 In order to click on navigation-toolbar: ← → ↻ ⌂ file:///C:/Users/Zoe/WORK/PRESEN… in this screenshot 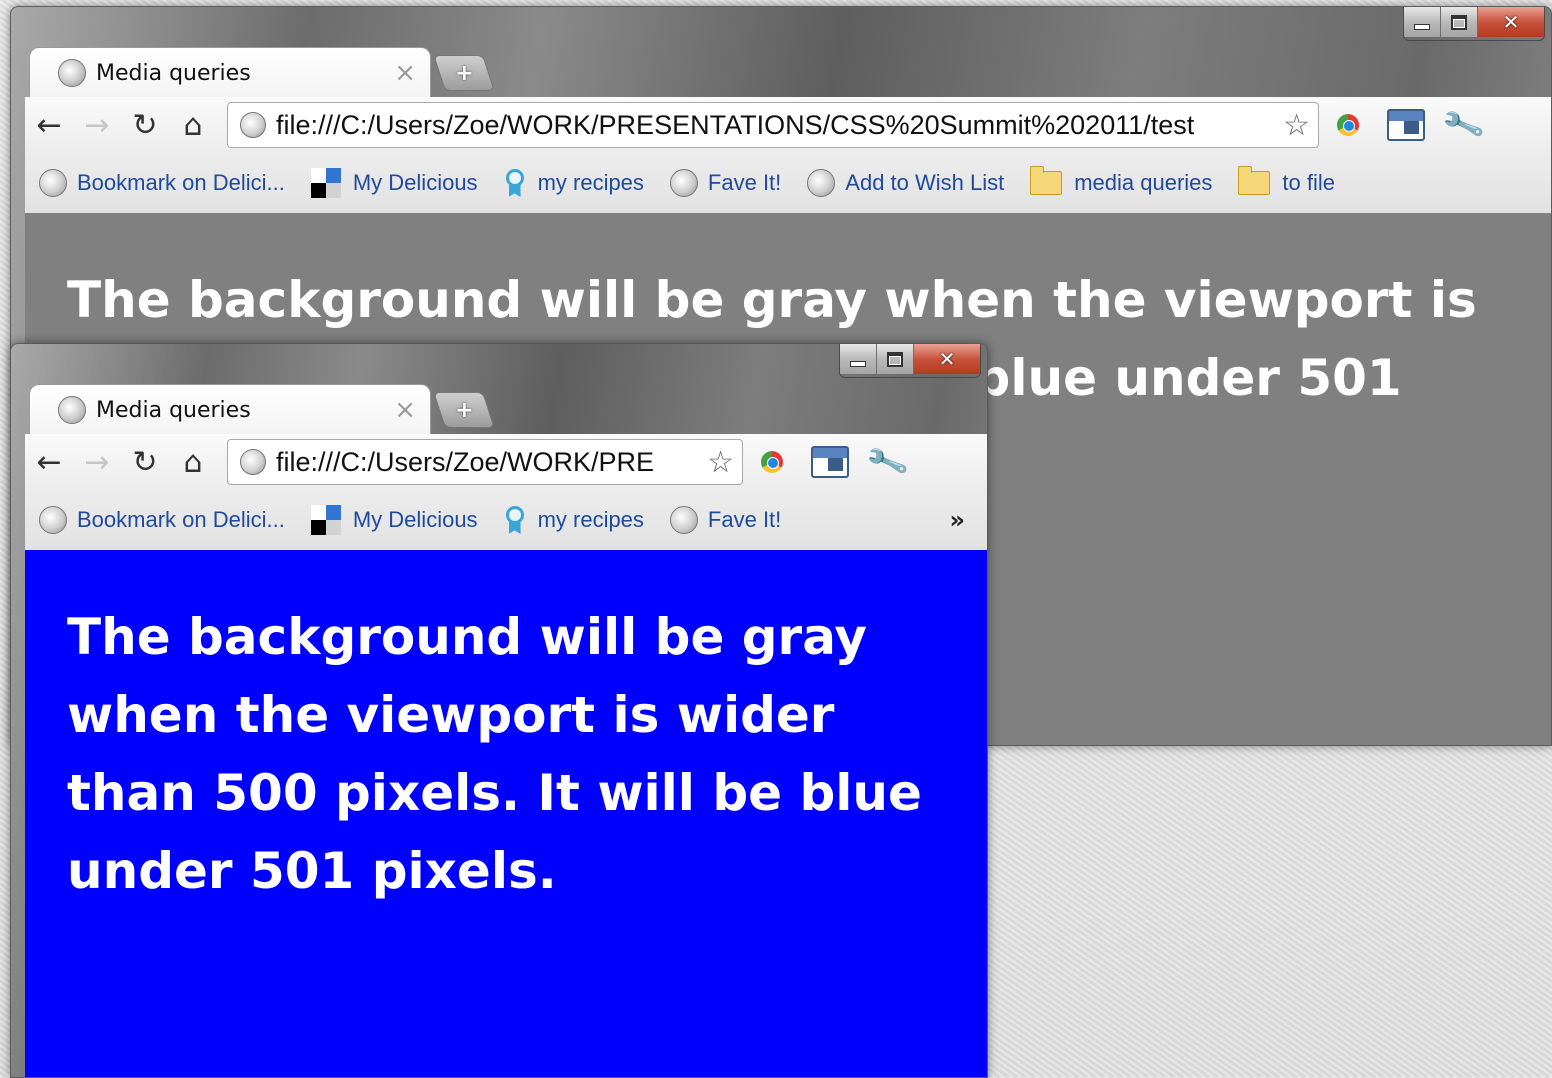, I will do `click(788, 125)`.